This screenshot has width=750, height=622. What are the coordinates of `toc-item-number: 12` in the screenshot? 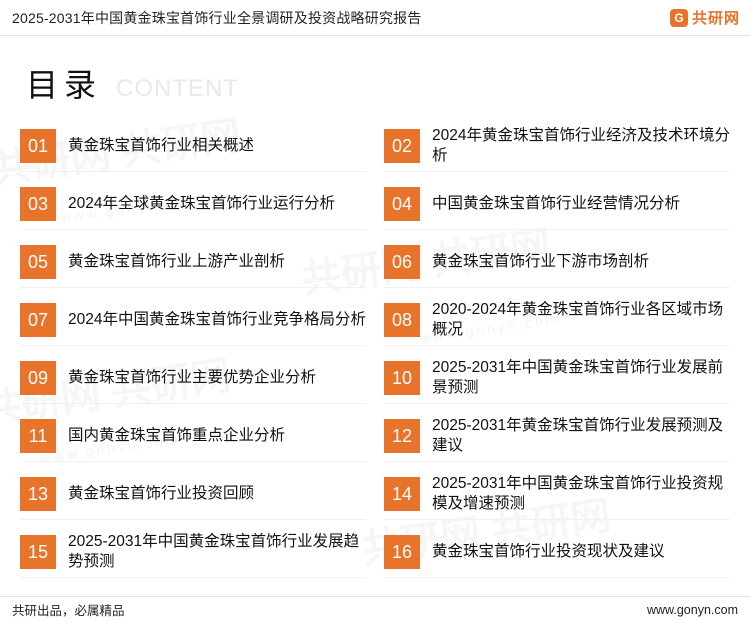 It's located at (402, 436).